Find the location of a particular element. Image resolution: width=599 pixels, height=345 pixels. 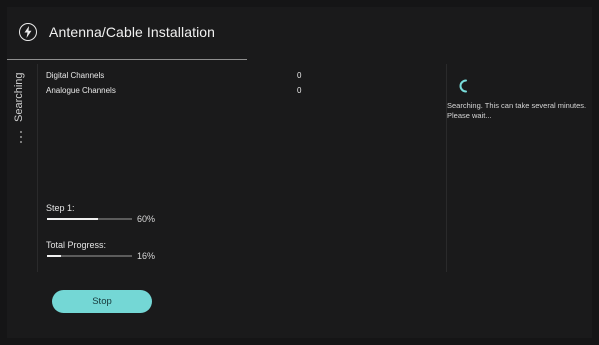

step-progress-label: Step 1: is located at coordinates (60, 208).